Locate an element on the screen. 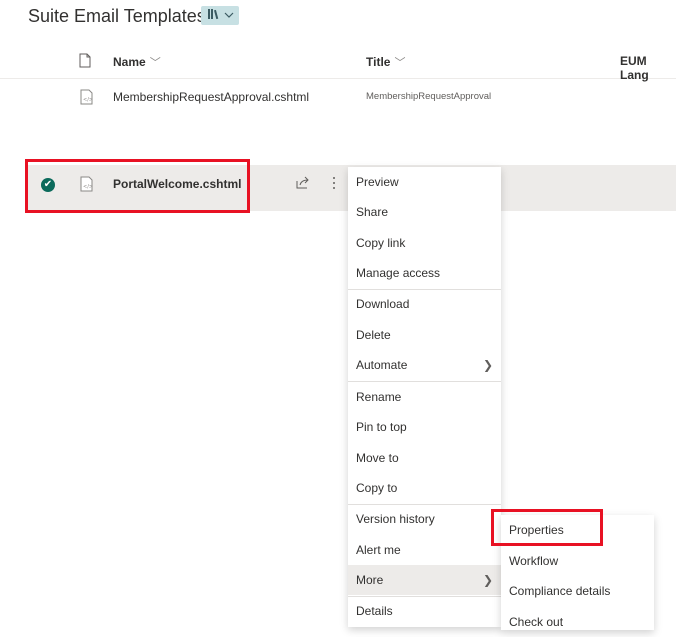  column-header-eum-language: EUM Lang is located at coordinates (648, 68).